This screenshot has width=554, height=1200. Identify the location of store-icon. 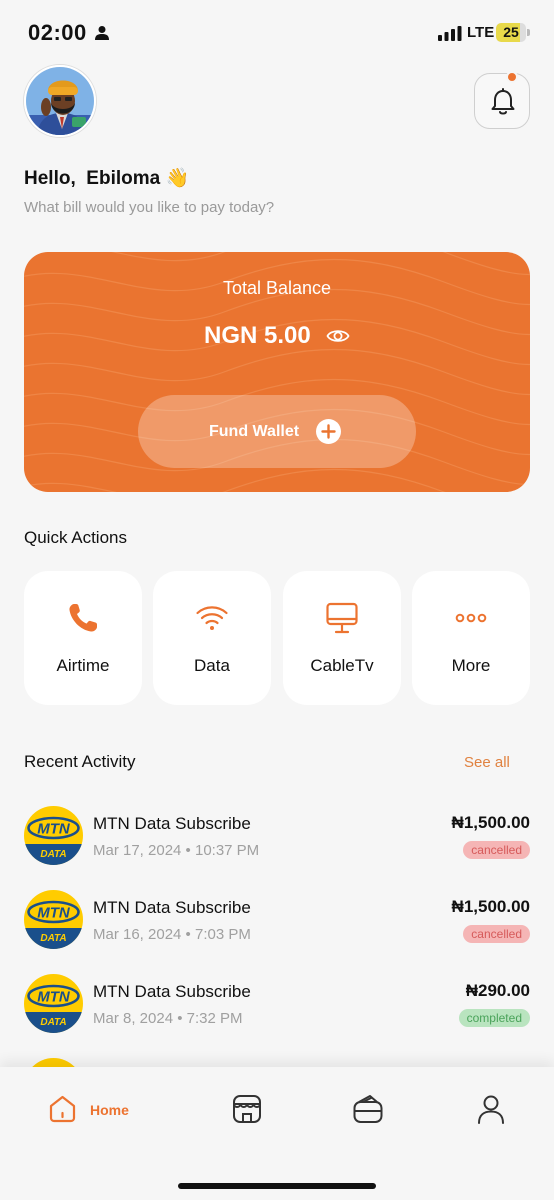
(247, 1109).